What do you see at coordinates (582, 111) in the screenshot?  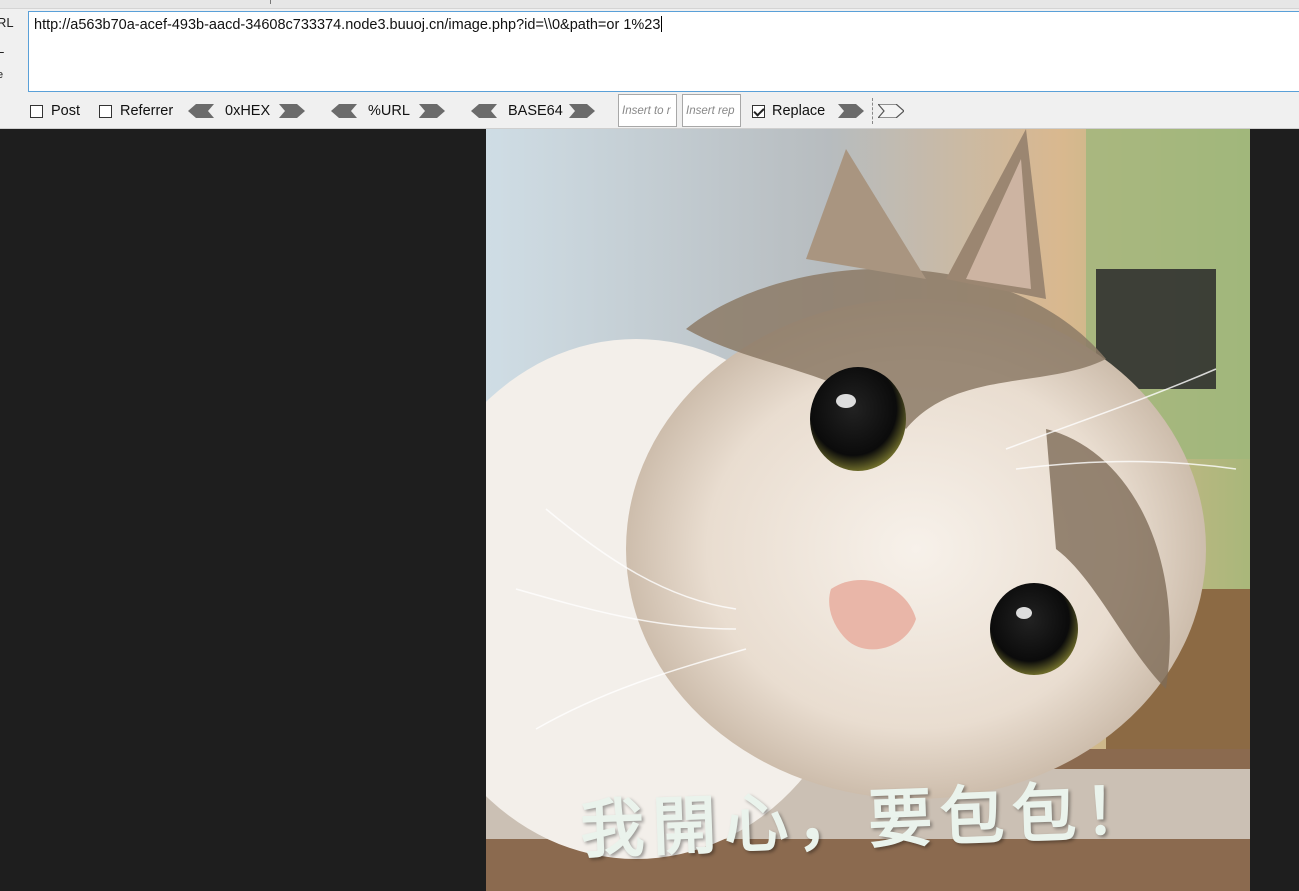 I see `base64-encode-arrow-icon` at bounding box center [582, 111].